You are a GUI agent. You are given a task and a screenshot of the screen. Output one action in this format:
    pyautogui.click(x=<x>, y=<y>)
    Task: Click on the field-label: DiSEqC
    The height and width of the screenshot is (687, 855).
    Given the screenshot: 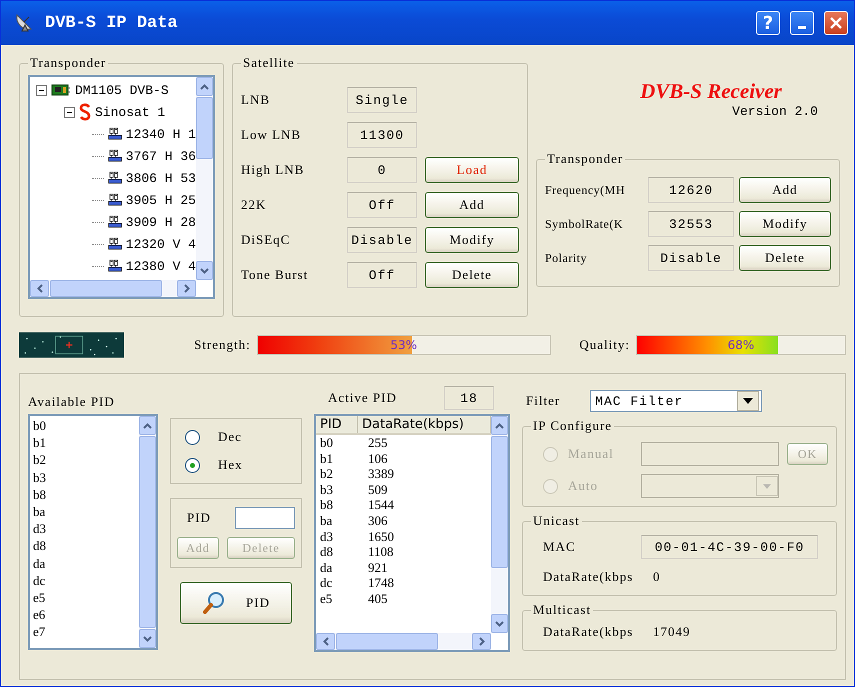 What is the action you would take?
    pyautogui.click(x=266, y=240)
    